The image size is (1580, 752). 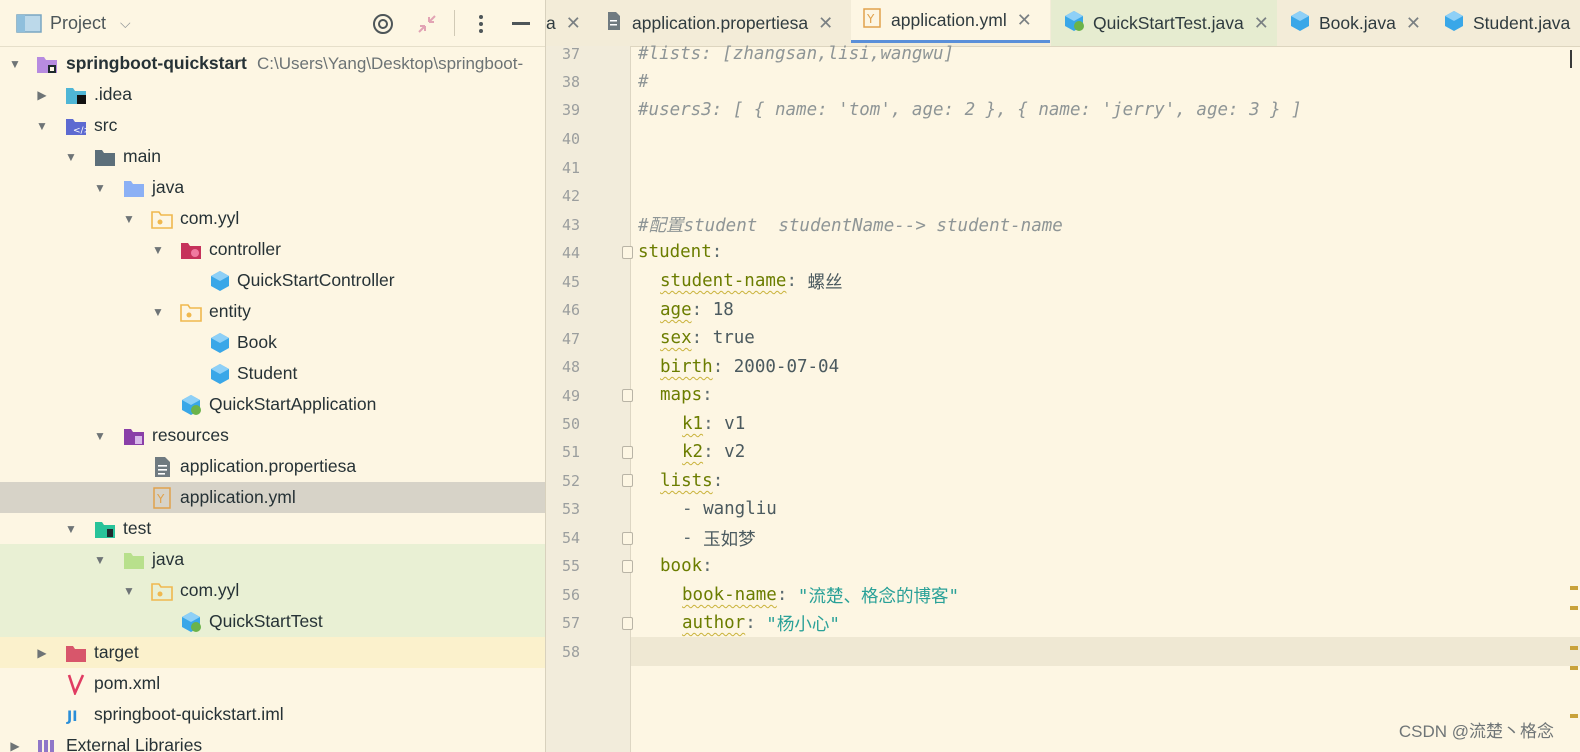 I want to click on tree-item-test-com-yyl: ▼ com.yyl, so click(x=272, y=590).